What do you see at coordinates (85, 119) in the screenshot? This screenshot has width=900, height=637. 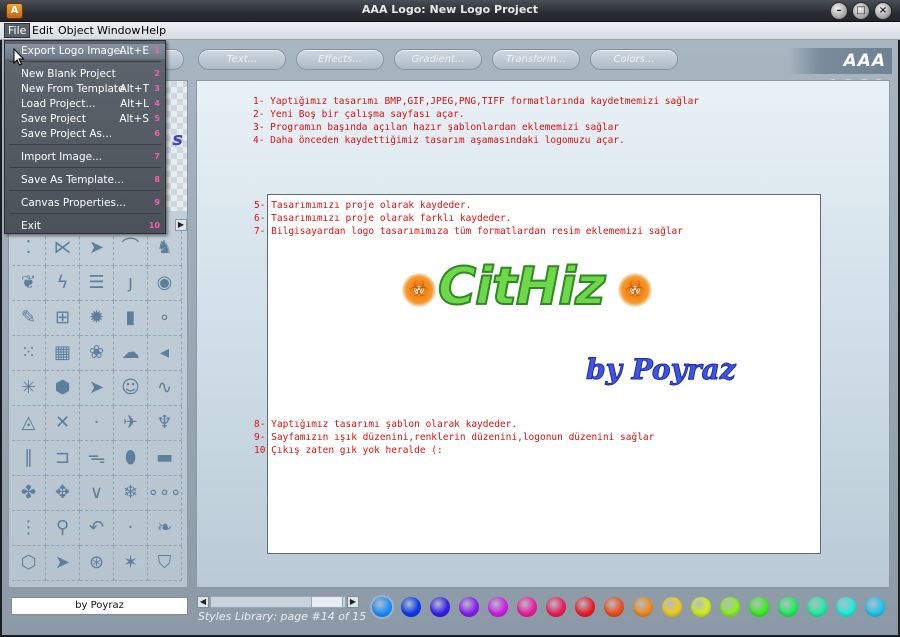 I see `menu-item-save-project: Save Project Alt+S 5` at bounding box center [85, 119].